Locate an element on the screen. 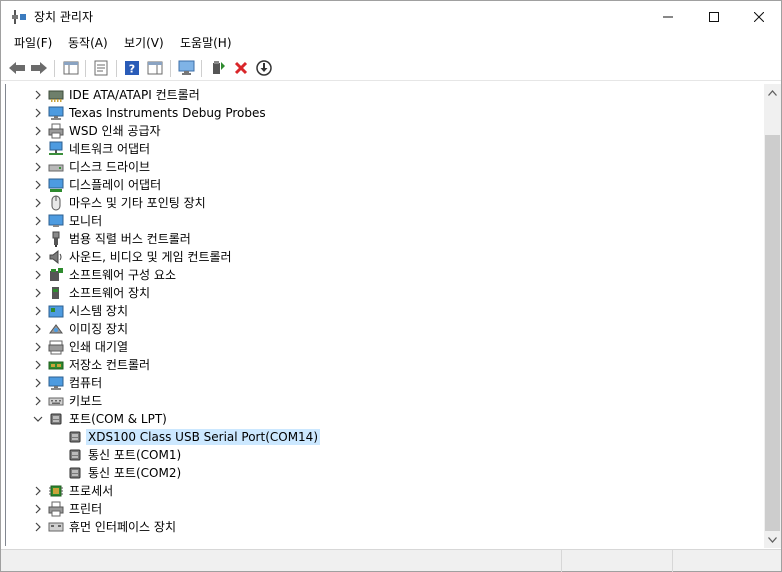  properties-icon is located at coordinates (101, 68).